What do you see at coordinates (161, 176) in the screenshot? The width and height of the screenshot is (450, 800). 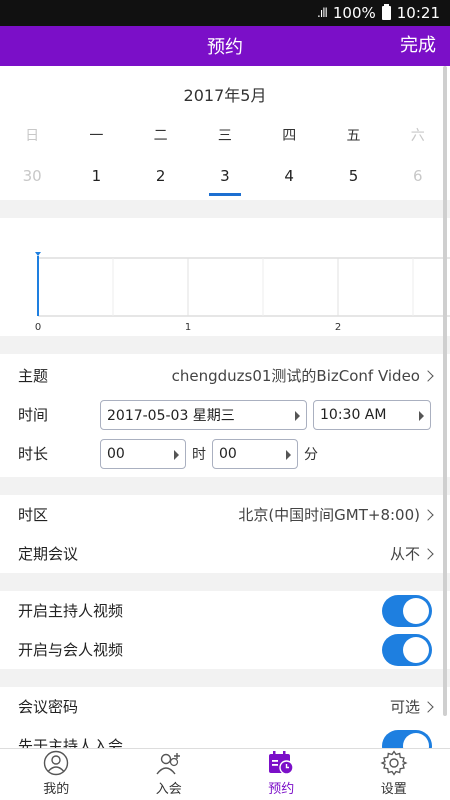 I see `day-cell: 2` at bounding box center [161, 176].